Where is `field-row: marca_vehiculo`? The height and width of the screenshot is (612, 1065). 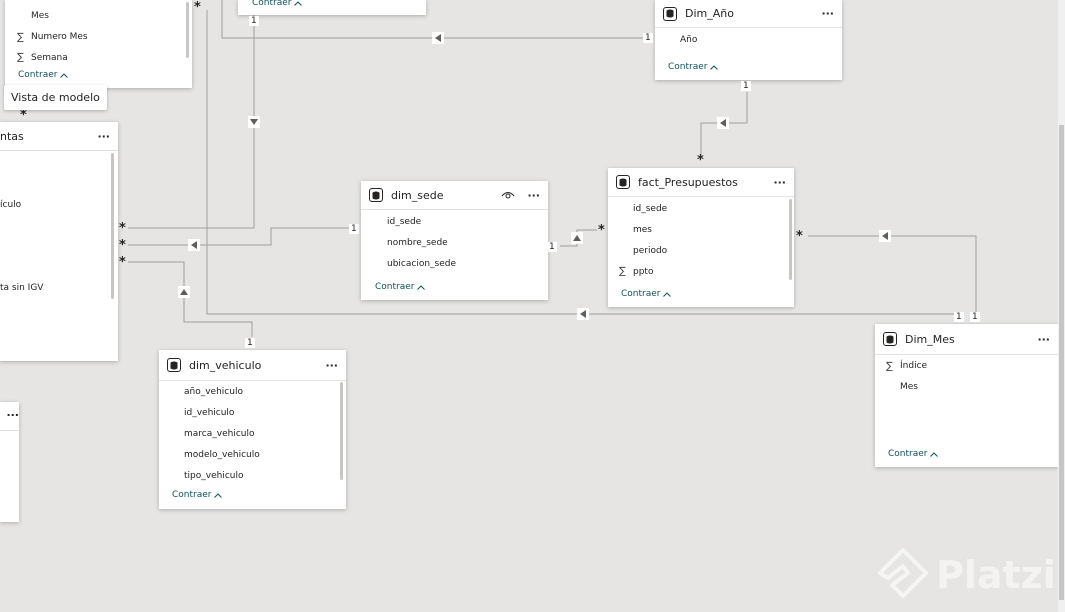 field-row: marca_vehiculo is located at coordinates (252, 434).